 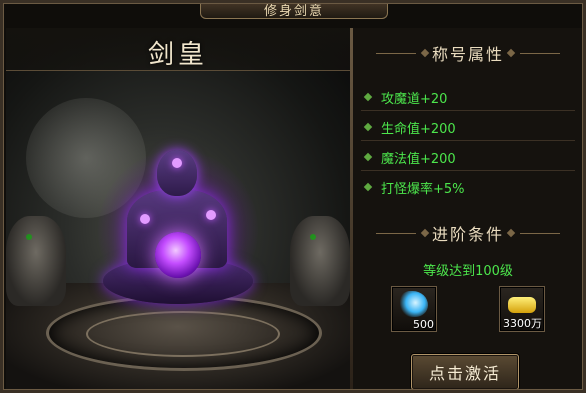 I want to click on cost-quantity: 500, so click(x=423, y=324).